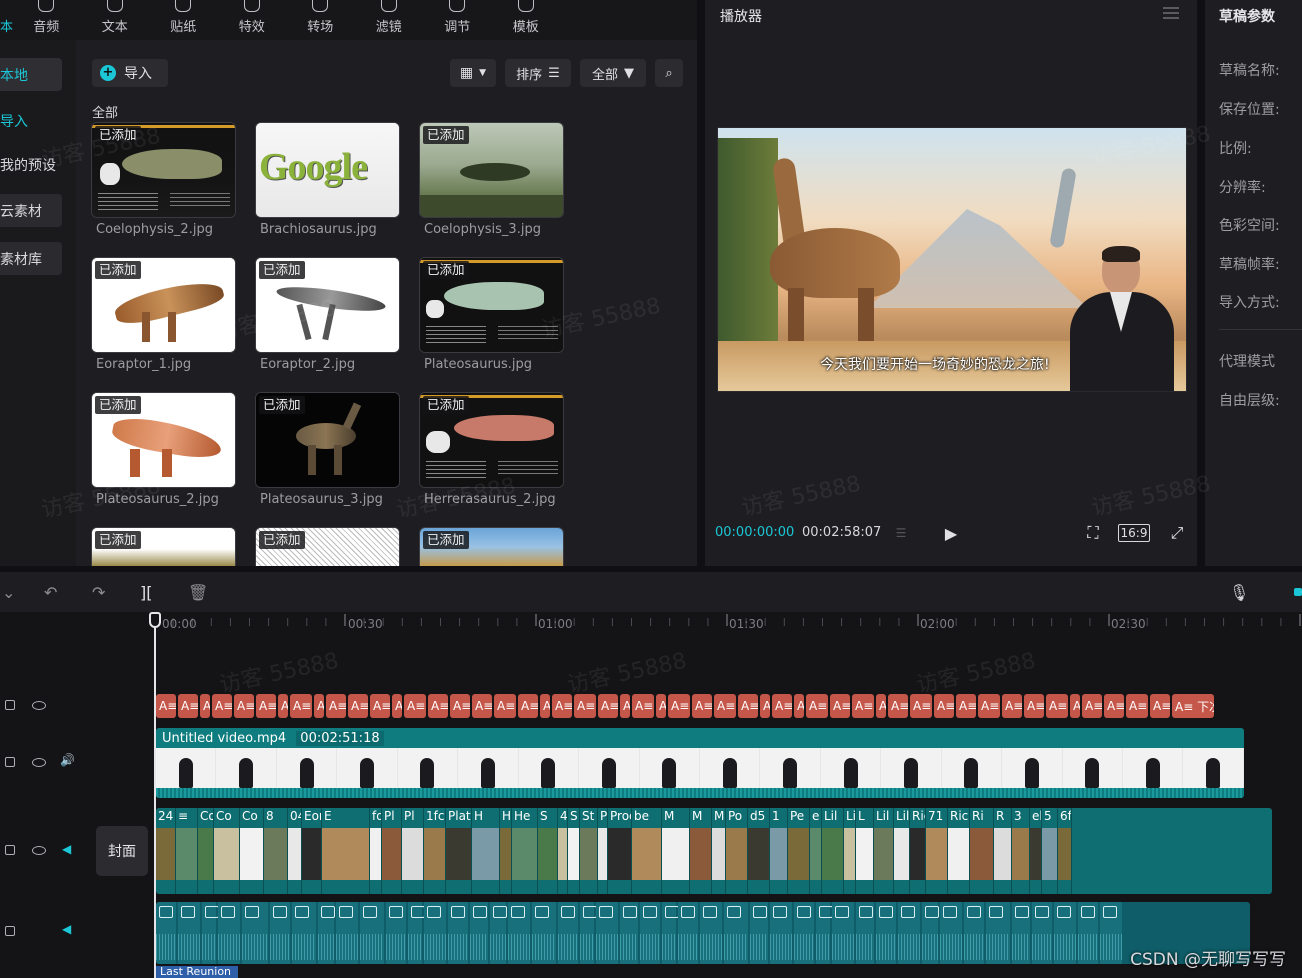 The image size is (1302, 978). I want to click on image-clip: eb, so click(1036, 851).